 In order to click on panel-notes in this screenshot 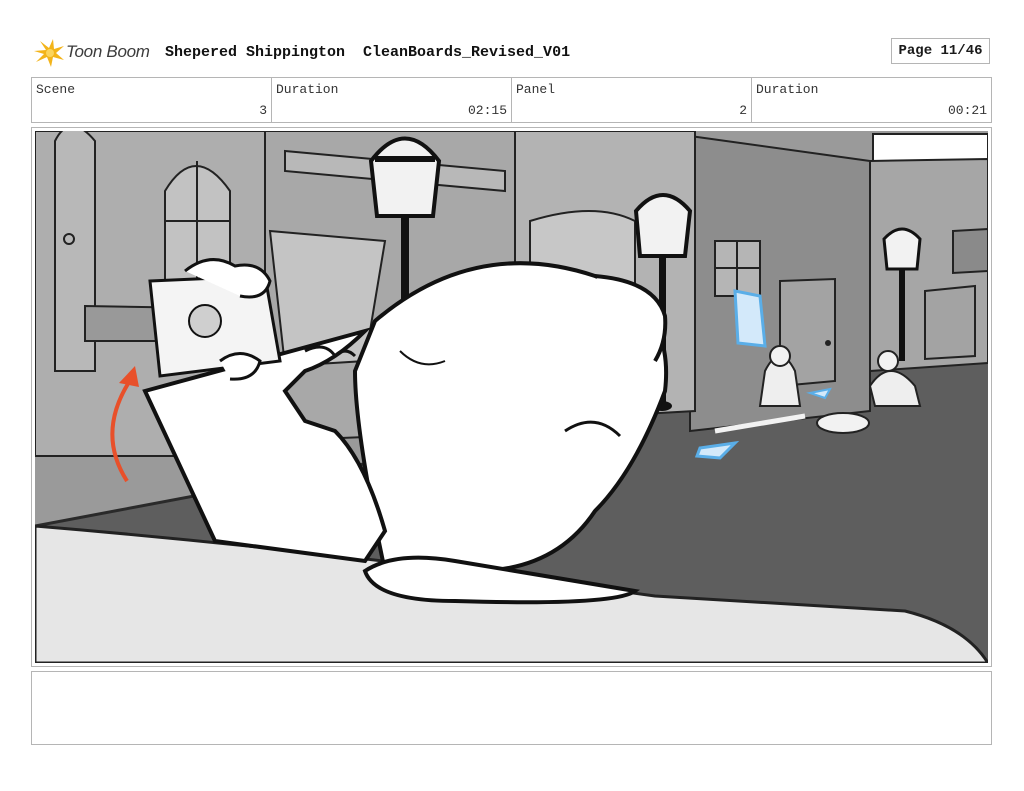, I will do `click(511, 708)`.